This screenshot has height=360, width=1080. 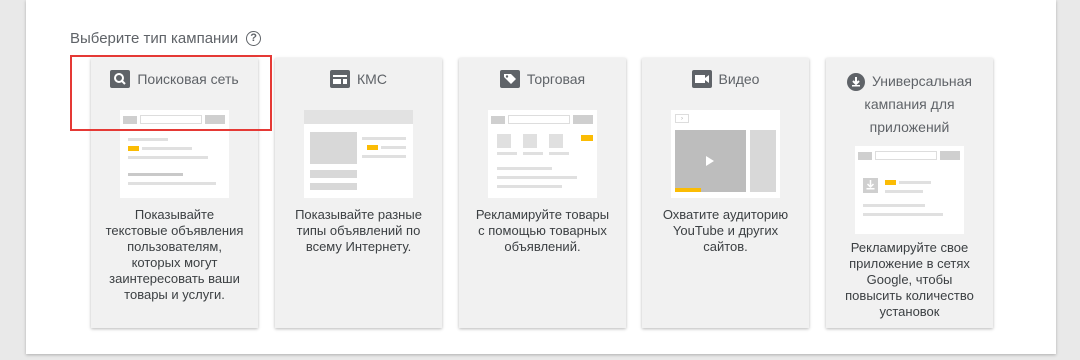 What do you see at coordinates (922, 81) in the screenshot?
I see `card-app-label-line1: Универсальная` at bounding box center [922, 81].